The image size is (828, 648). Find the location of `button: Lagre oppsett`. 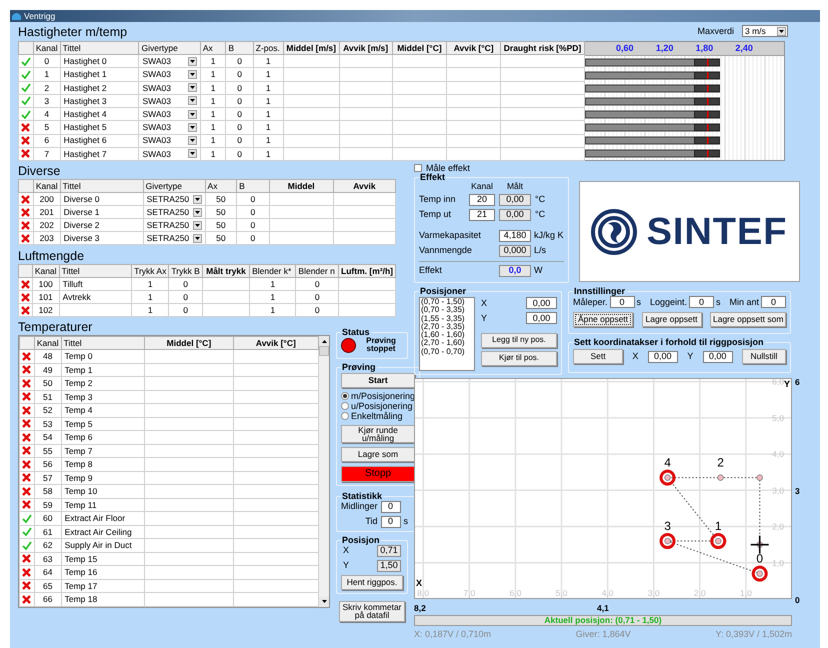

button: Lagre oppsett is located at coordinates (672, 319).